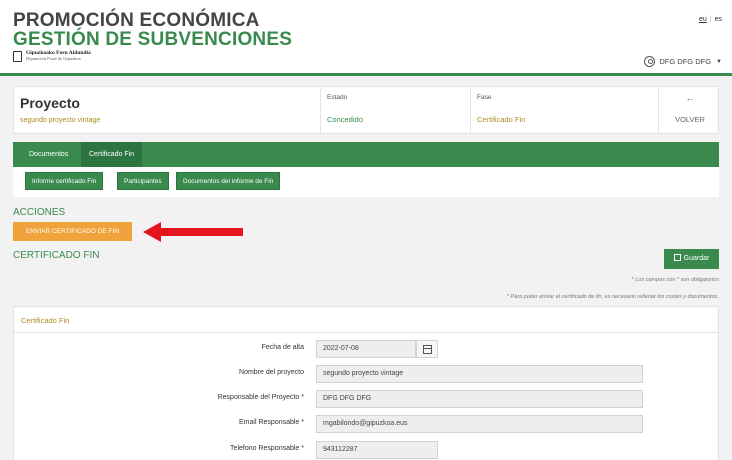 This screenshot has height=460, width=732. I want to click on form-header: Certificado Fin, so click(366, 320).